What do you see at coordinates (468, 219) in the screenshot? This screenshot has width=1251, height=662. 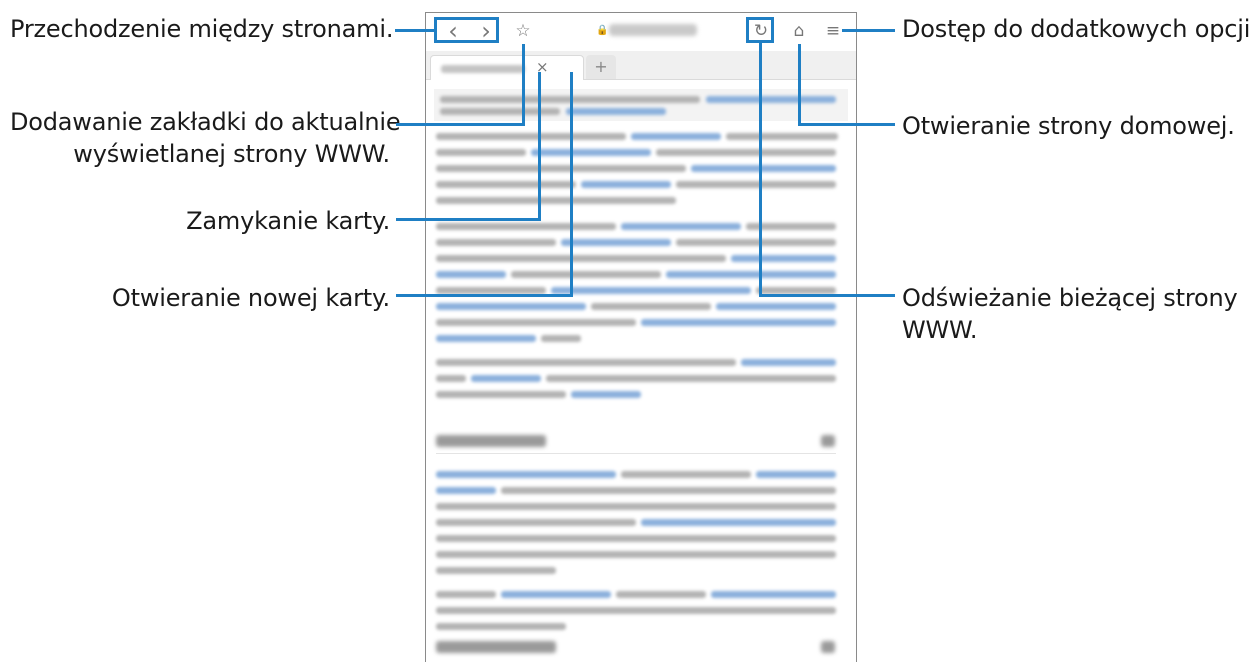 I see `callout-close-h` at bounding box center [468, 219].